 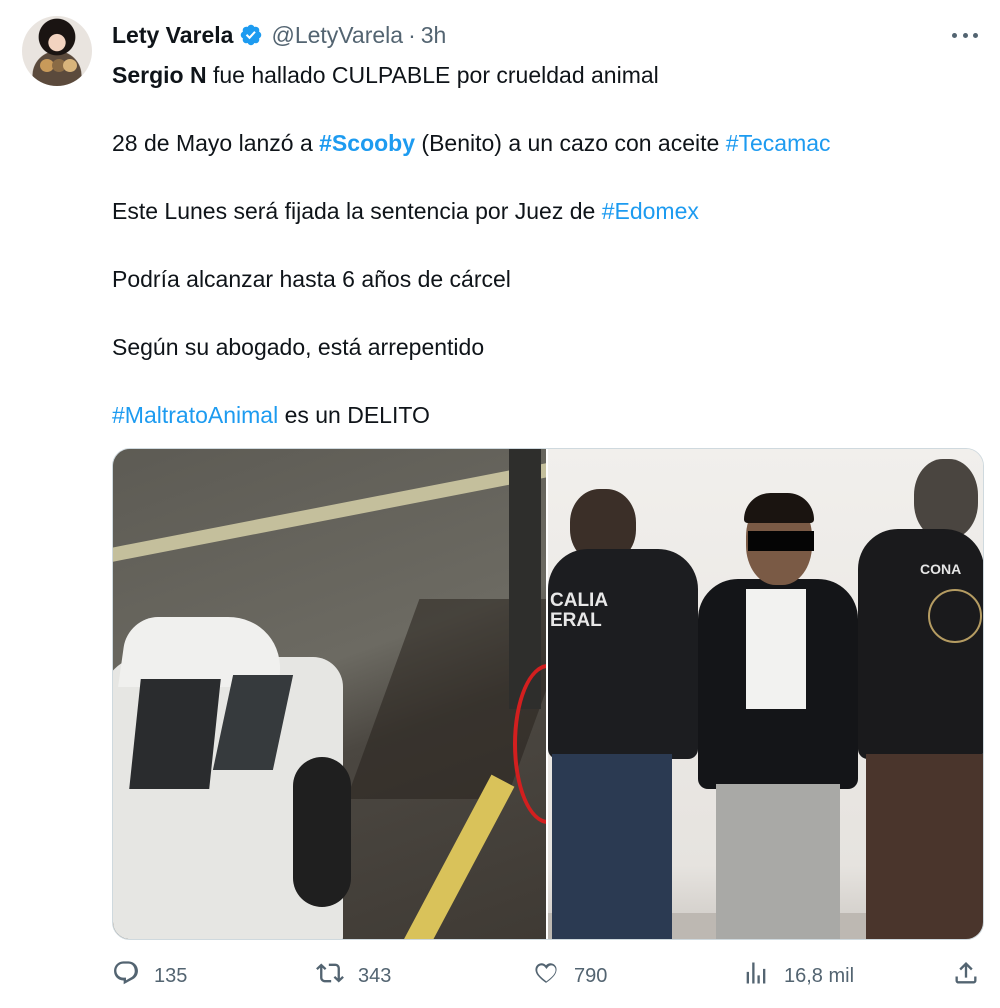 I want to click on tweet-line: #MaltratoAnimal es un DELITO, so click(x=542, y=415).